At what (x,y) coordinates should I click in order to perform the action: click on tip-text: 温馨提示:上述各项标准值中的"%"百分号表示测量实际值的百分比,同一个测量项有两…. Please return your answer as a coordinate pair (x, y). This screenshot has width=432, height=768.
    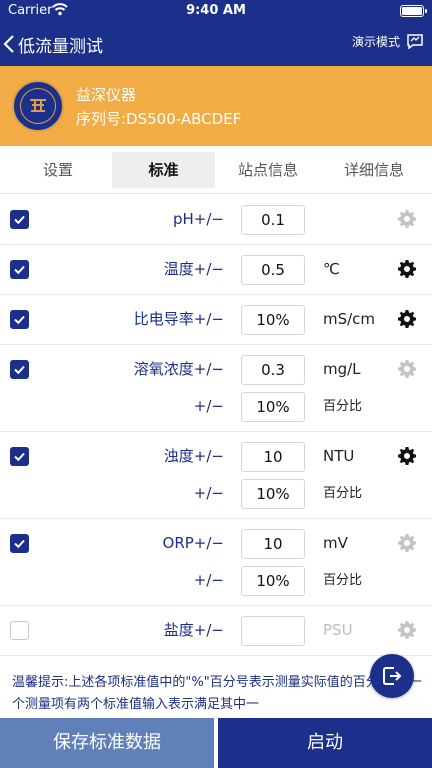
    Looking at the image, I should click on (217, 693).